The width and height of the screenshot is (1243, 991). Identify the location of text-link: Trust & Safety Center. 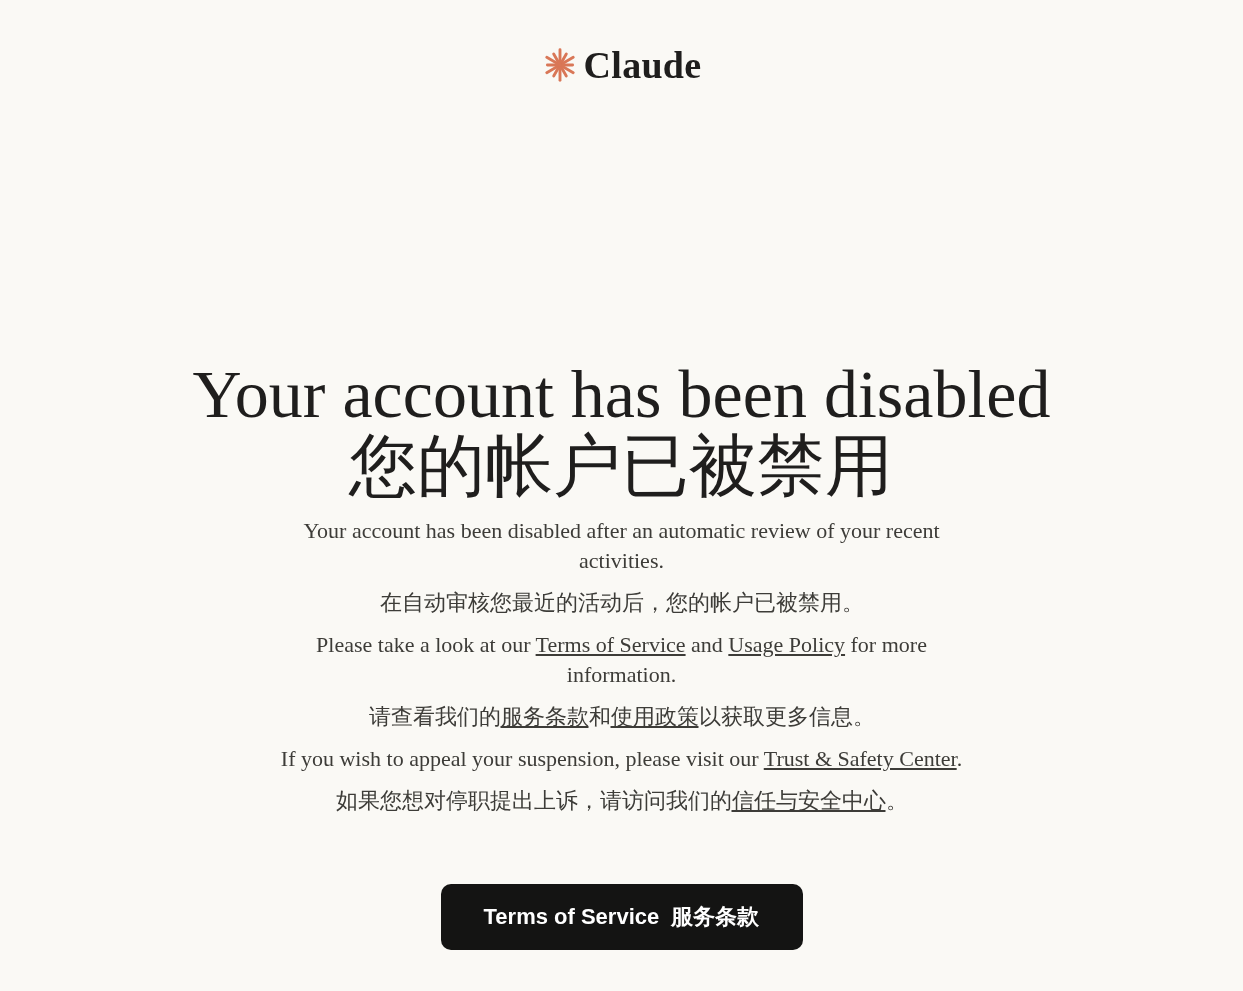
(860, 758).